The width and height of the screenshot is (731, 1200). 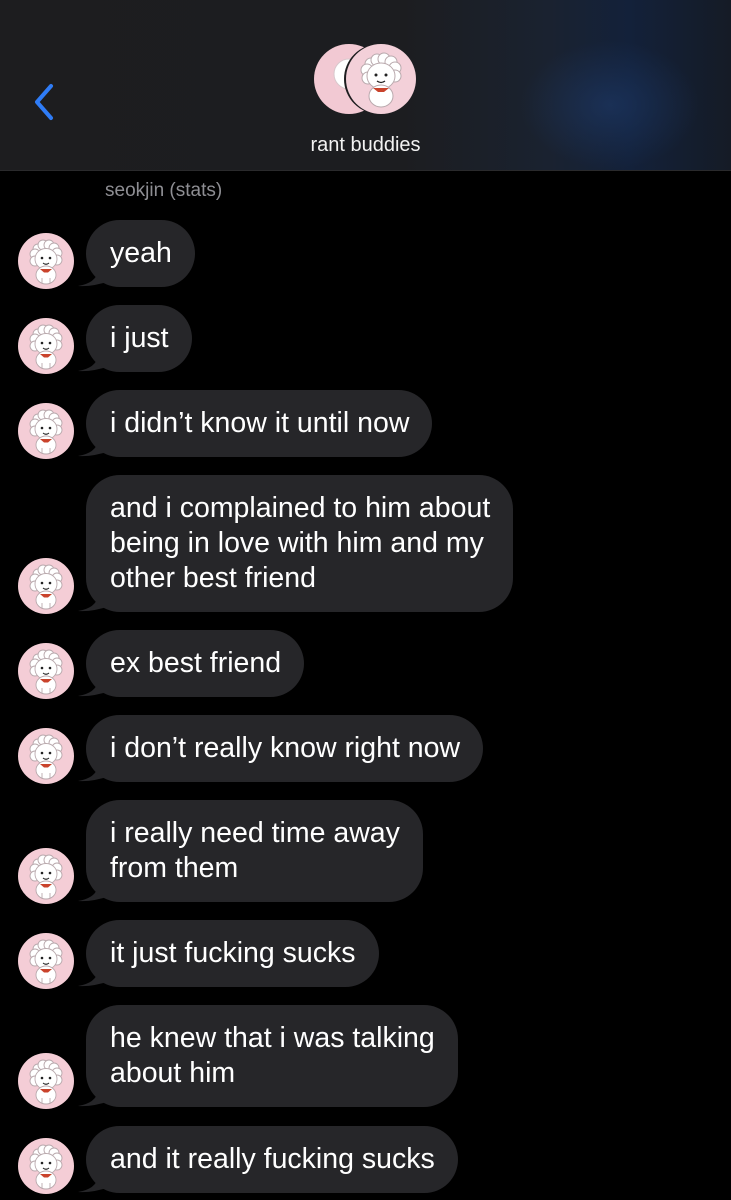 I want to click on conversation-title: rant buddies, so click(x=365, y=145).